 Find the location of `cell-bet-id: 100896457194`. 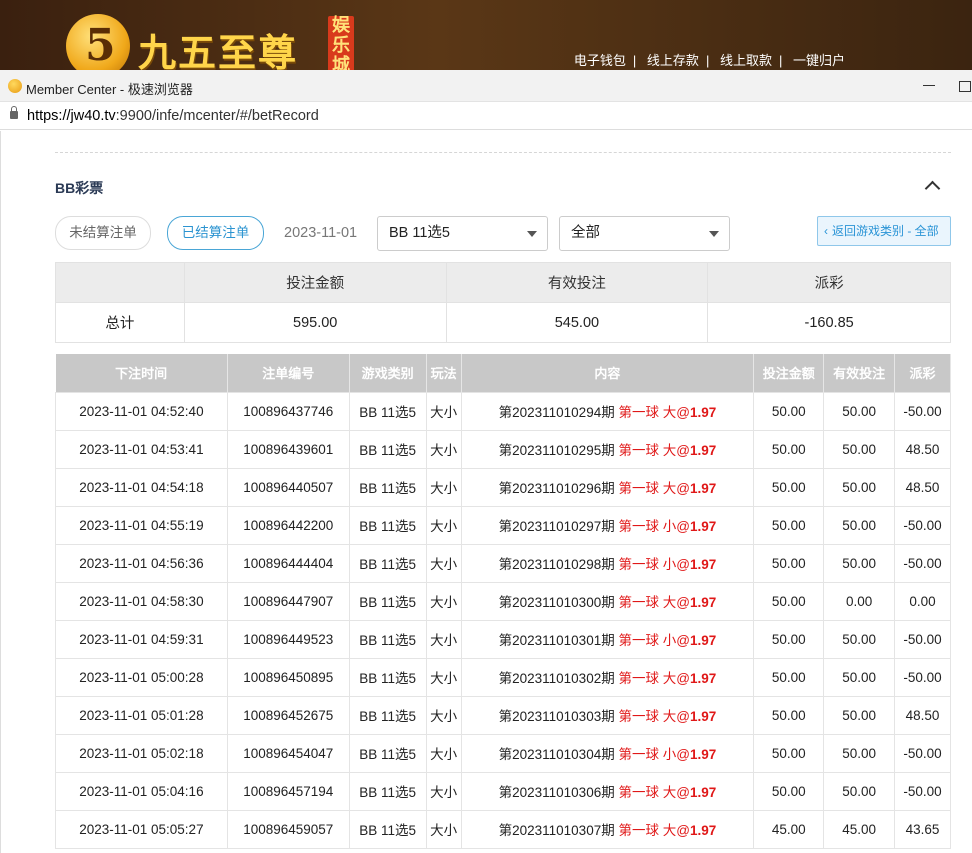

cell-bet-id: 100896457194 is located at coordinates (288, 791).